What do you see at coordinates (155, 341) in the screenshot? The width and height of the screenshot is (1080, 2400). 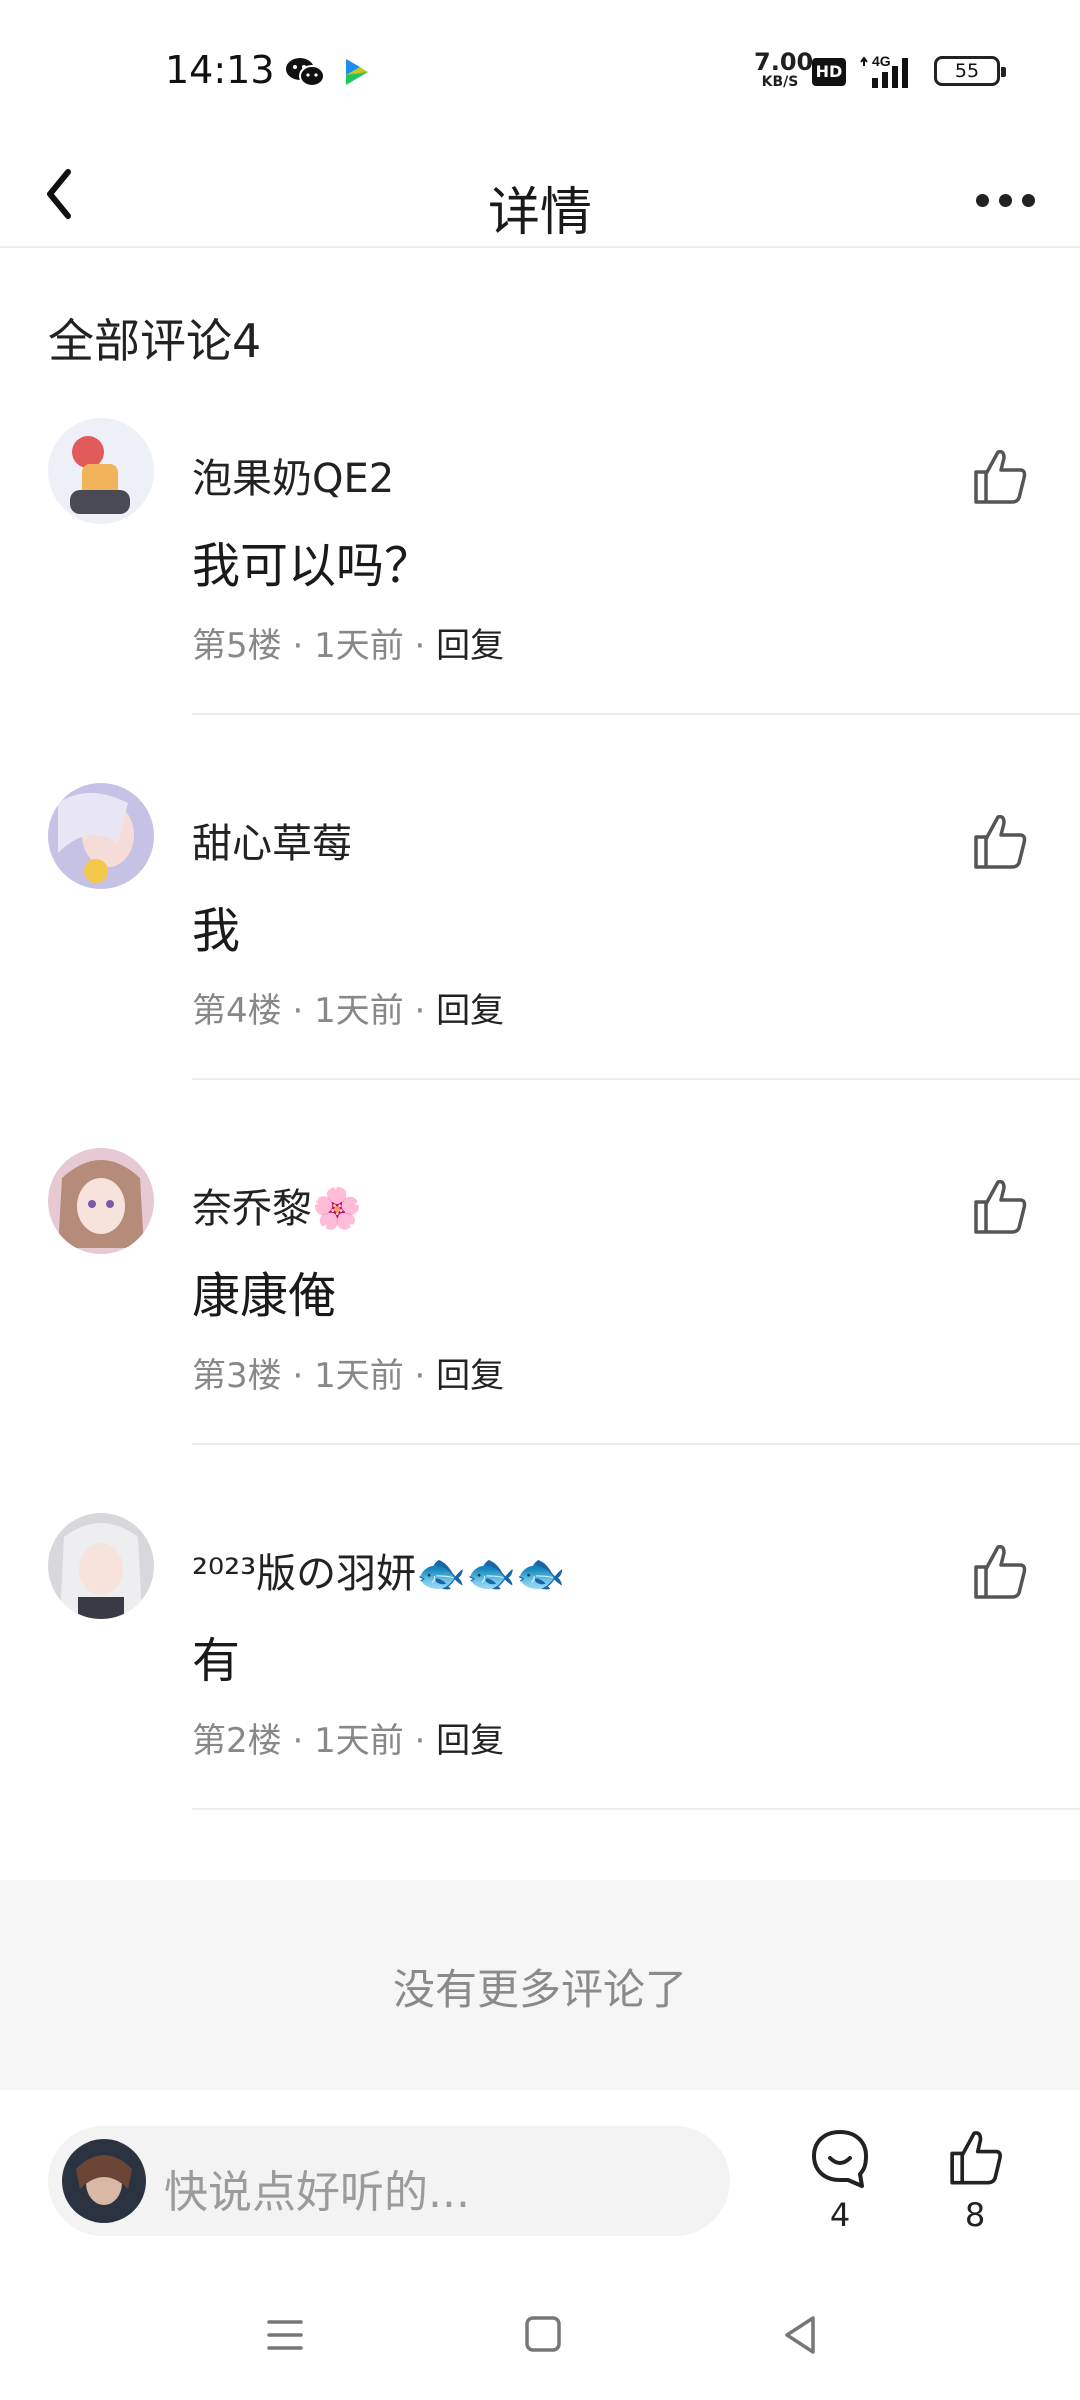 I see `comments-count-title: 全部评论4` at bounding box center [155, 341].